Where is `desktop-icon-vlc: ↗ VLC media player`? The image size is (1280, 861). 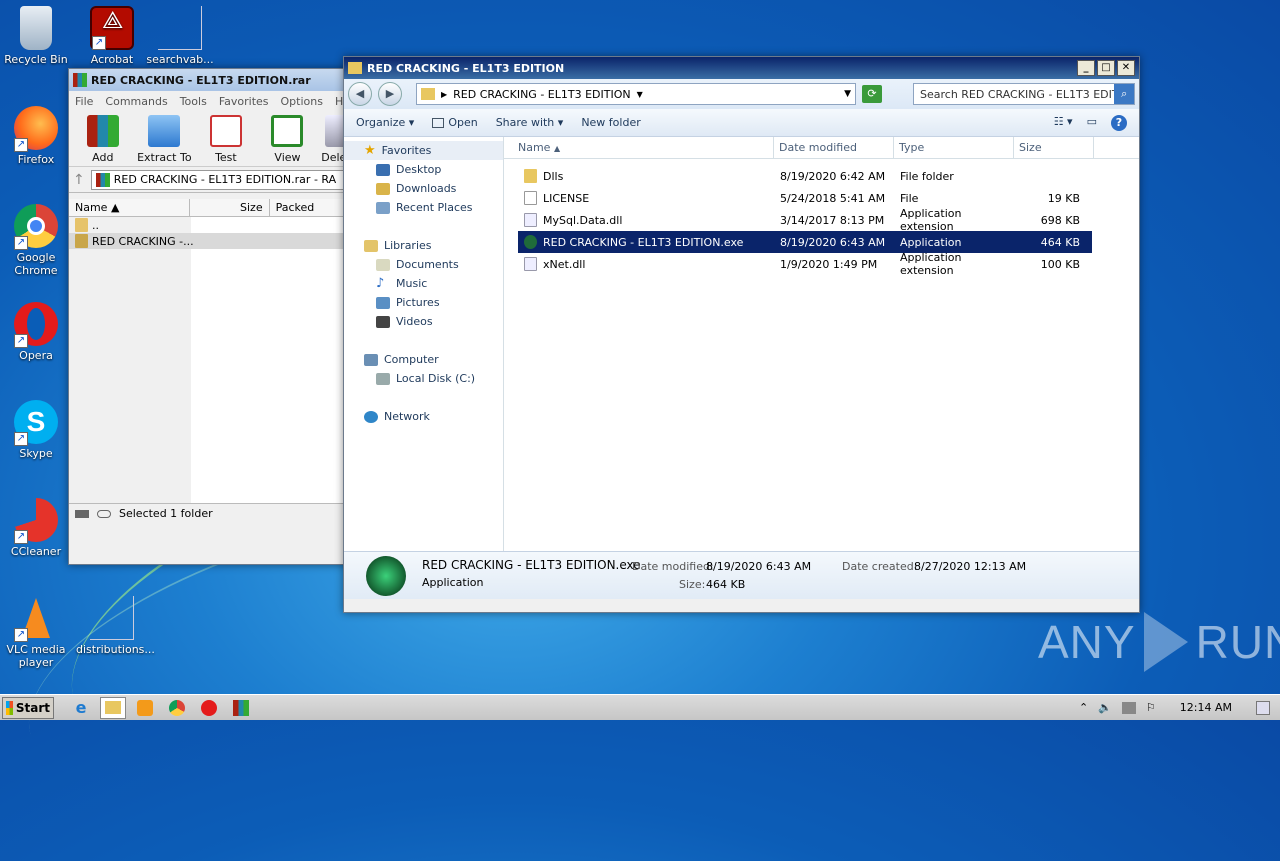 desktop-icon-vlc: ↗ VLC media player is located at coordinates (36, 632).